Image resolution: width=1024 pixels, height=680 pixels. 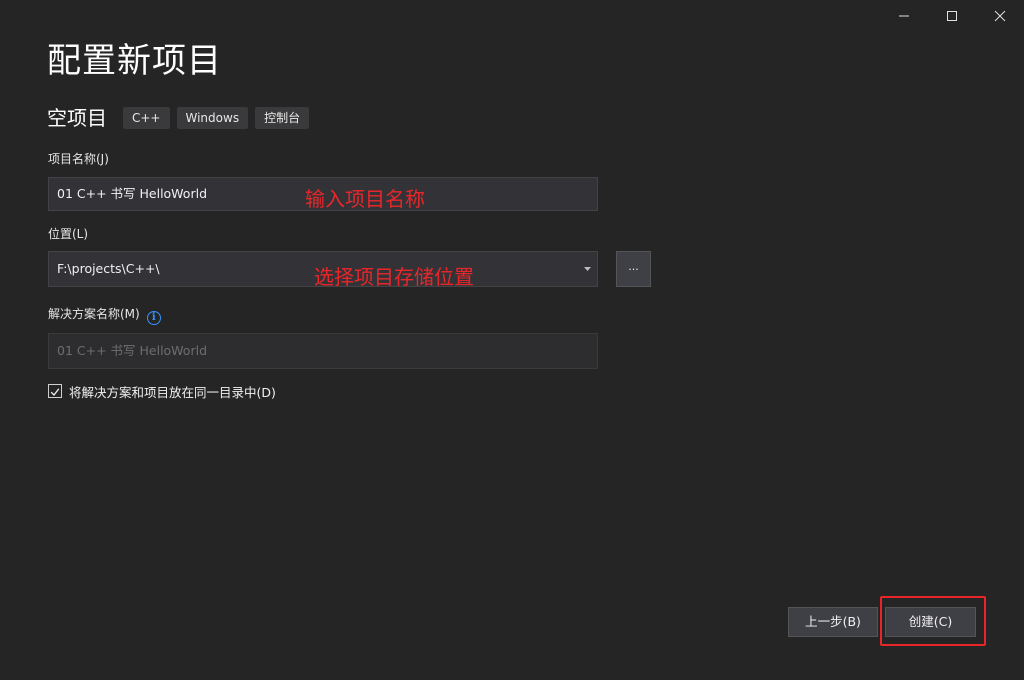 I want to click on checkmark-icon, so click(x=55, y=391).